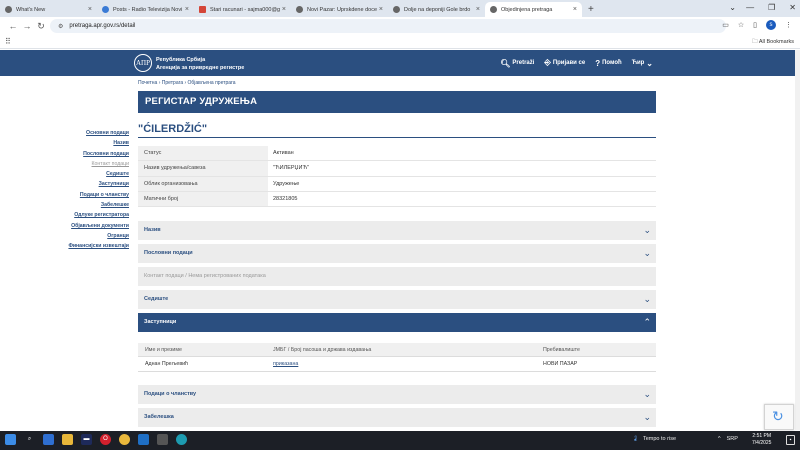 The width and height of the screenshot is (800, 450). I want to click on browser-tab: Stari racunari - sajma000@gm ×, so click(242, 9).